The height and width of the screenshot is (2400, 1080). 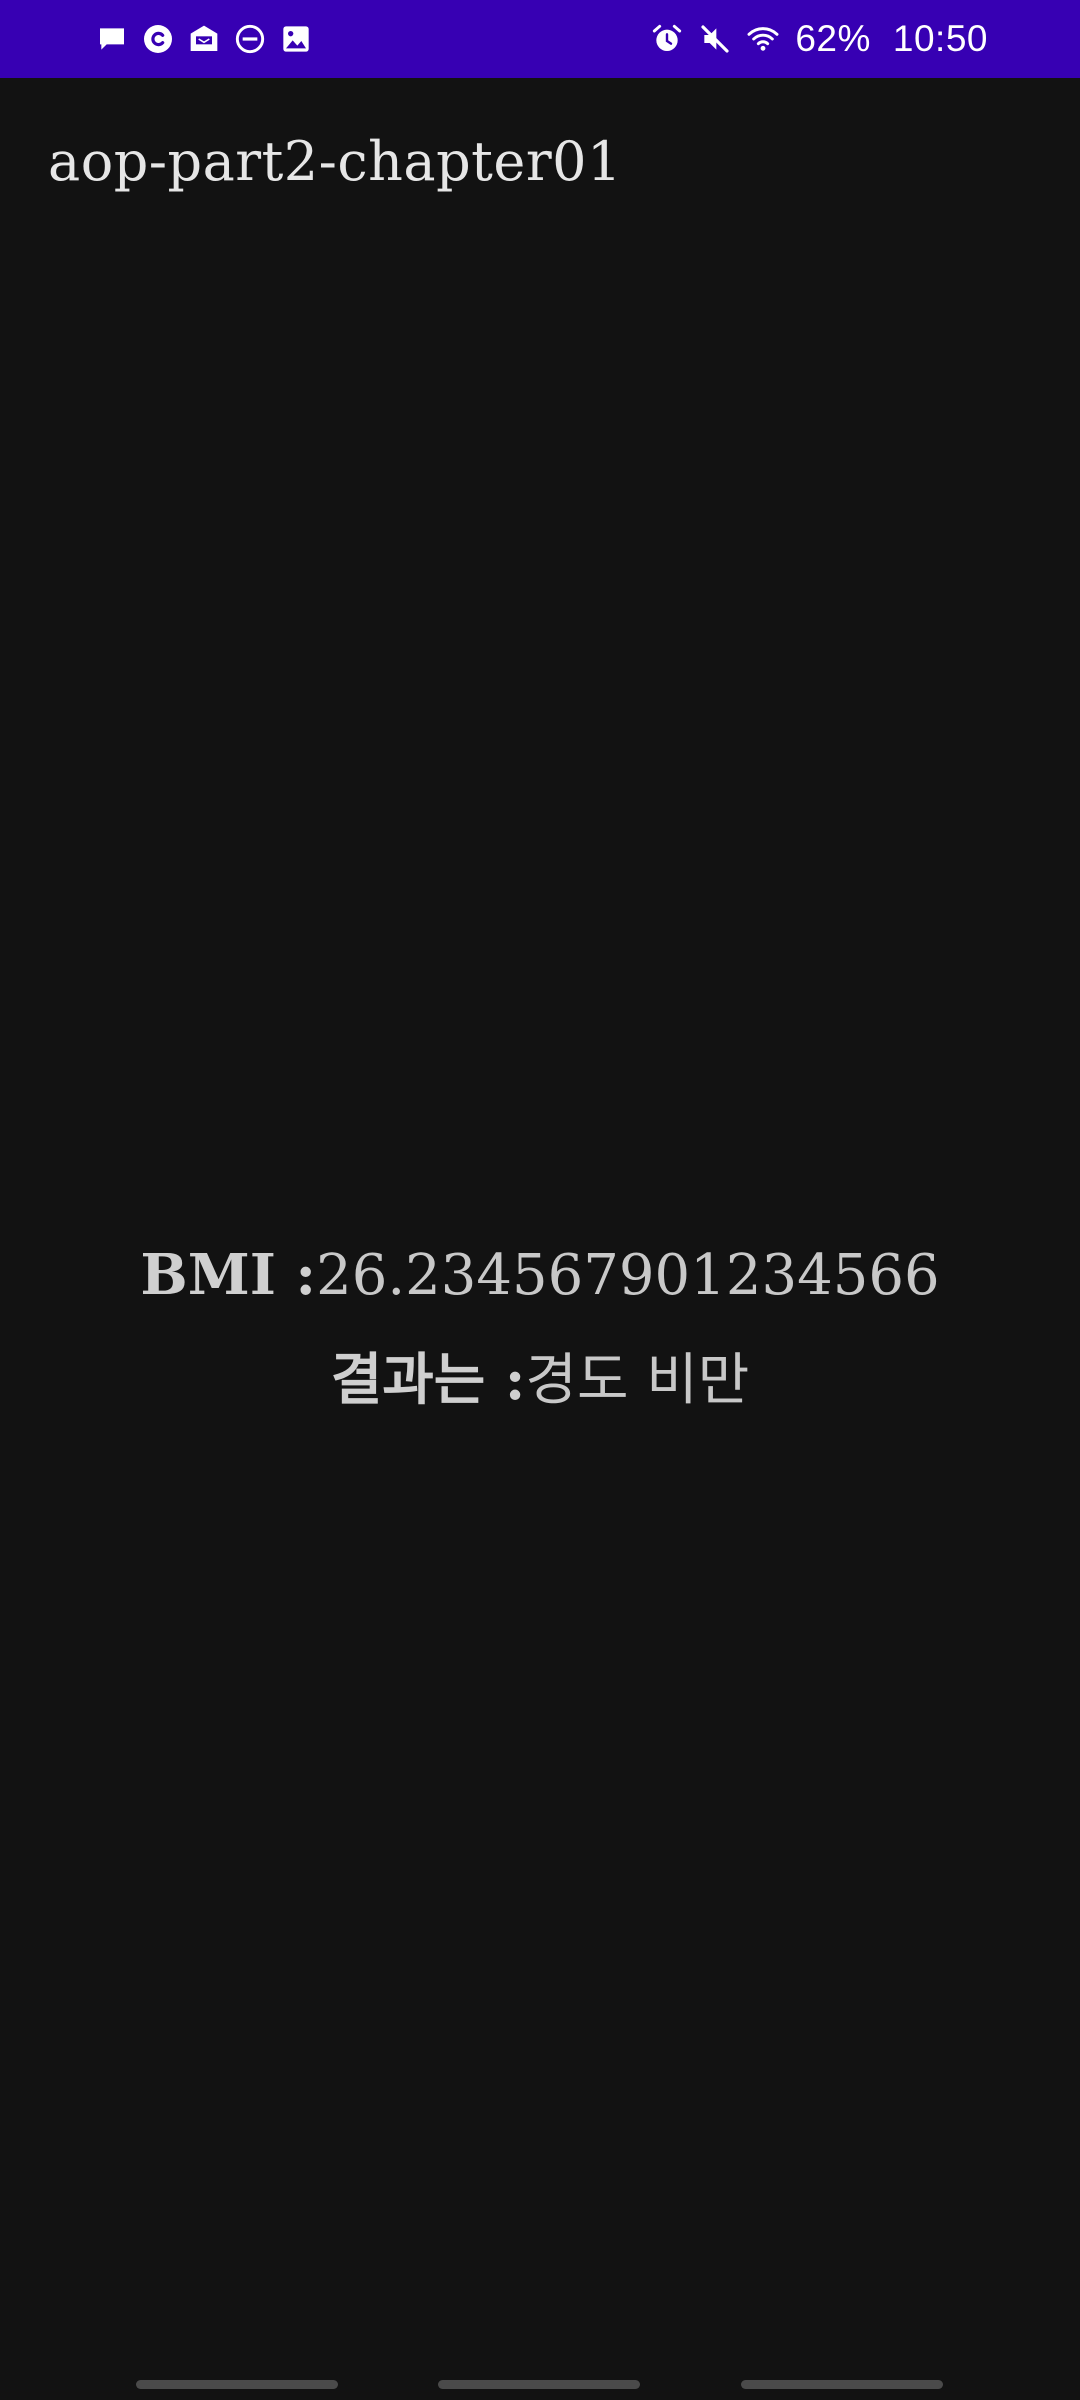 What do you see at coordinates (428, 1380) in the screenshot?
I see `result-label: 결과는 :` at bounding box center [428, 1380].